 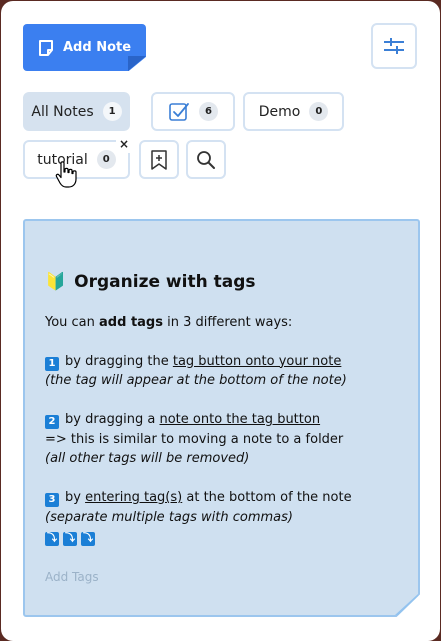 I want to click on beginner-badge-icon: 🔰, so click(x=56, y=282).